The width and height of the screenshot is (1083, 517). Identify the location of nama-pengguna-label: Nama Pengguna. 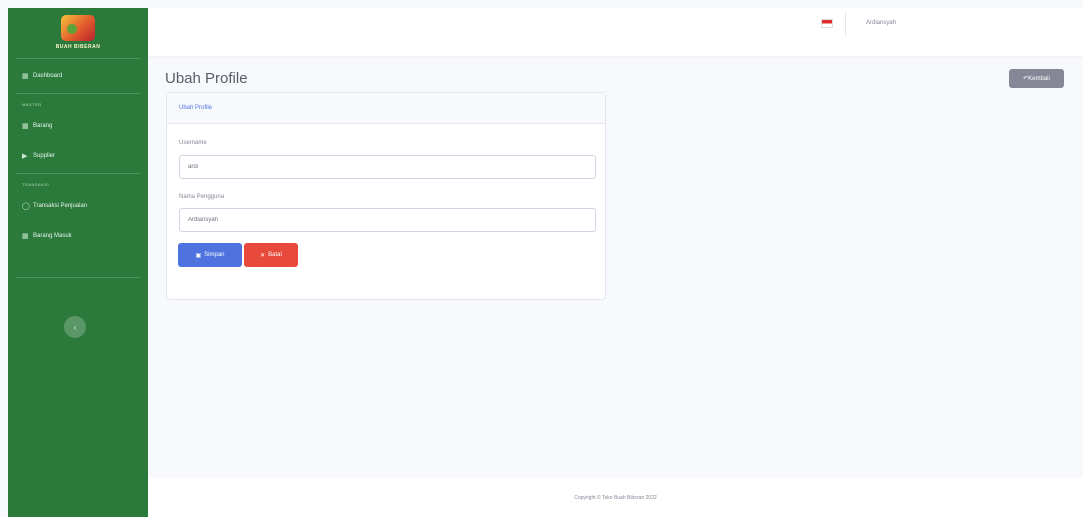
(202, 197).